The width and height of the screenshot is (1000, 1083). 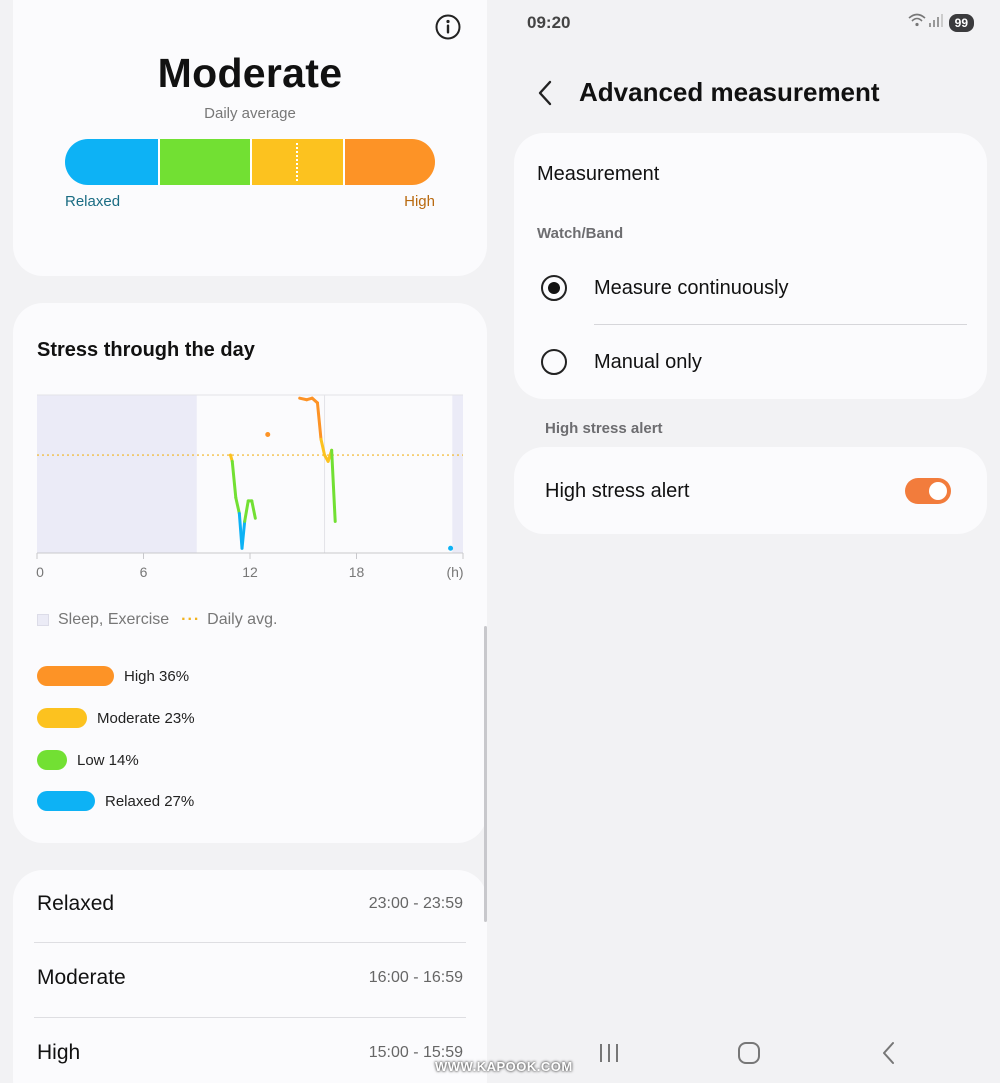 I want to click on bar-segment-high, so click(x=388, y=162).